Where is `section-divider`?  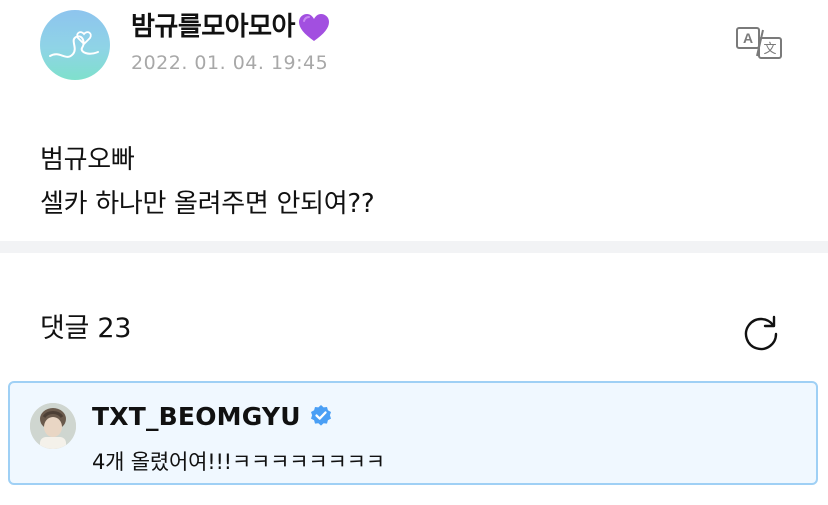
section-divider is located at coordinates (414, 247).